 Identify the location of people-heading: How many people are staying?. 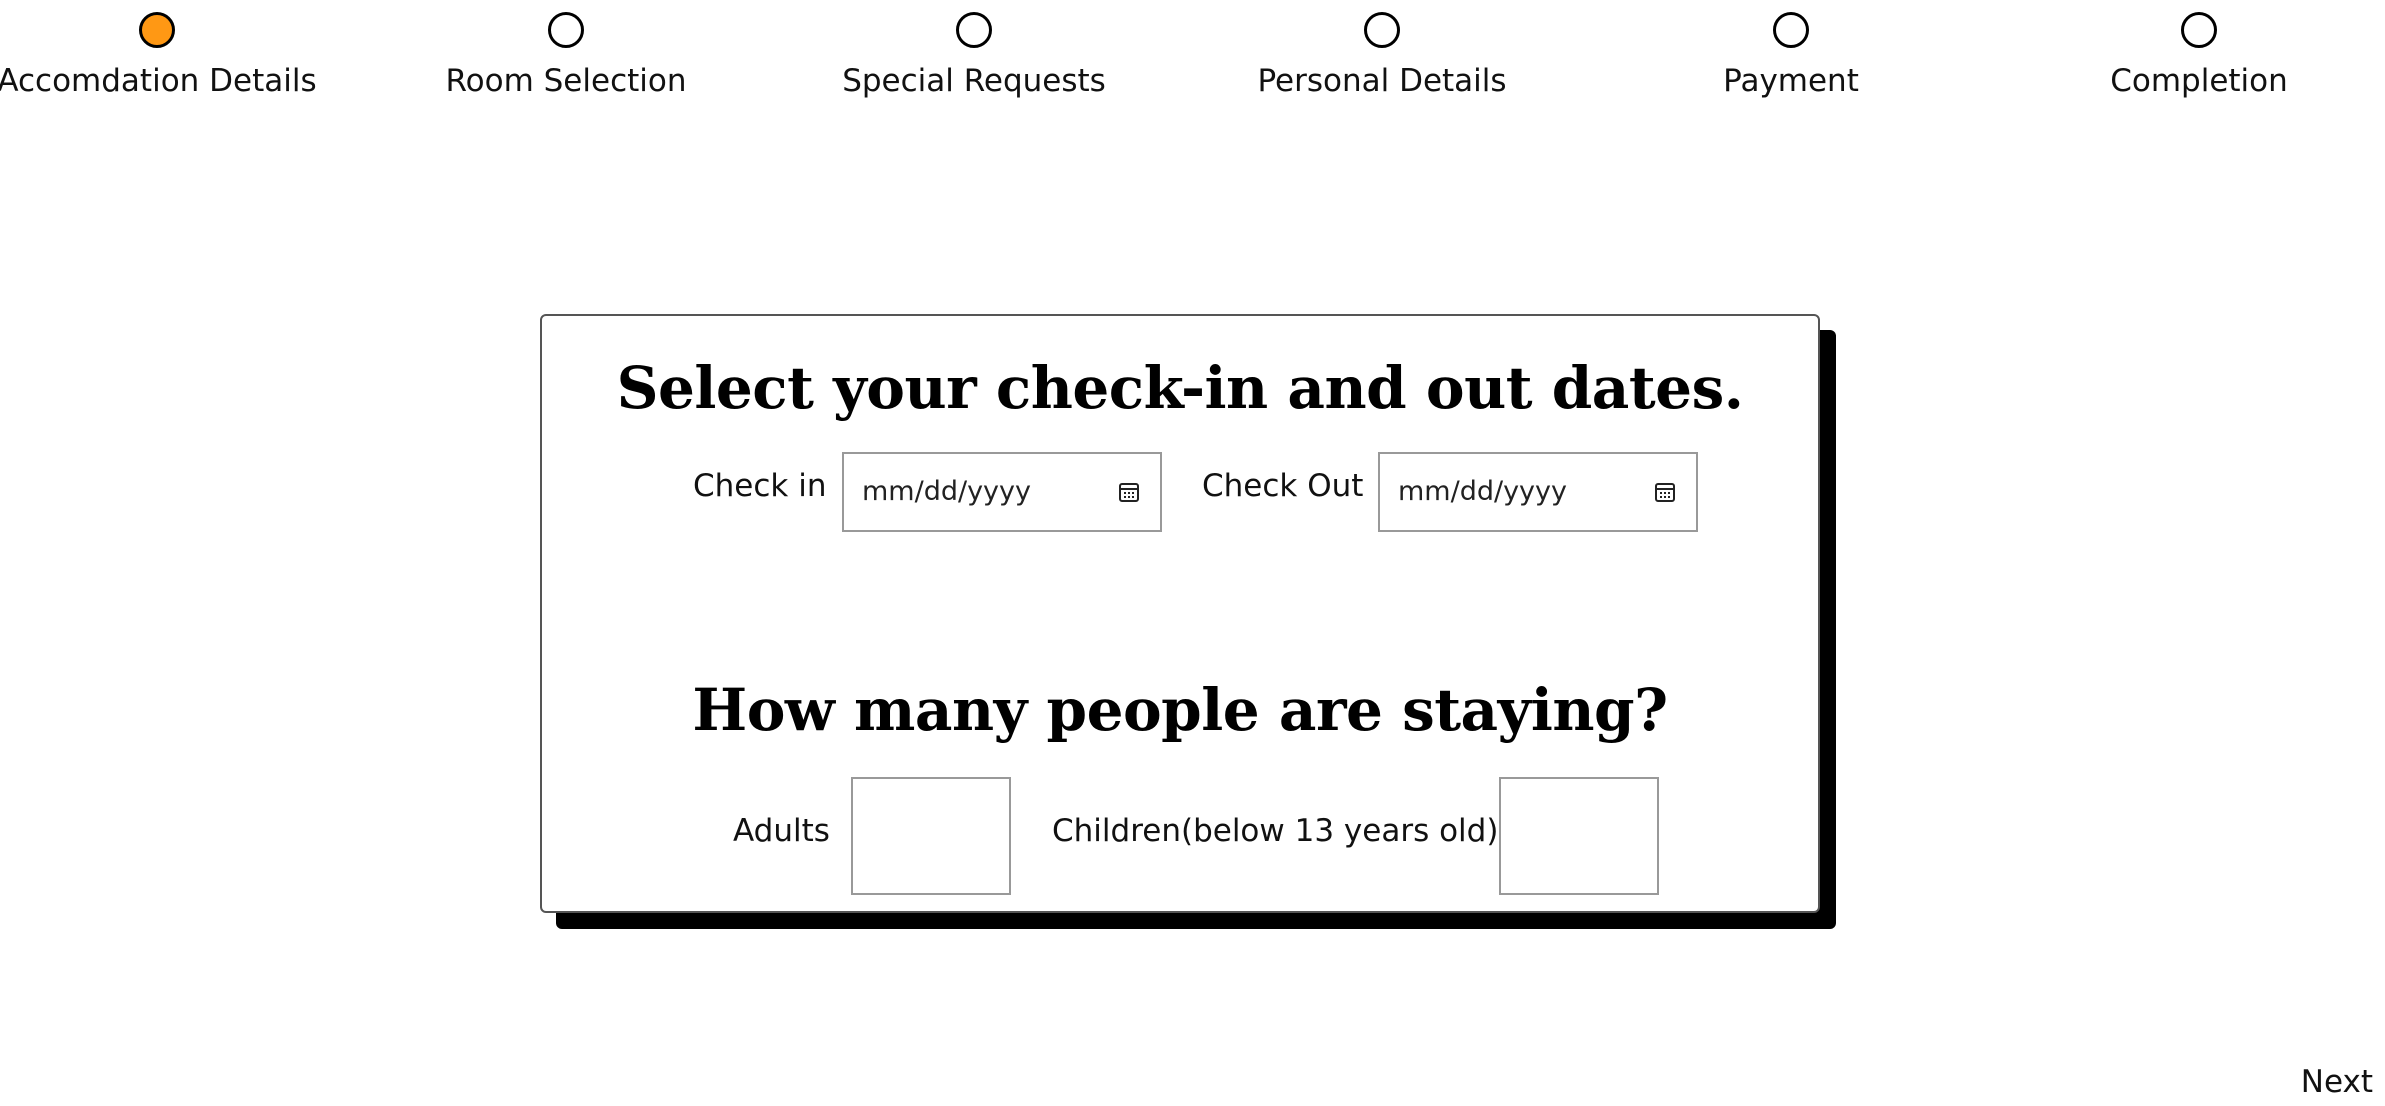
(1180, 710).